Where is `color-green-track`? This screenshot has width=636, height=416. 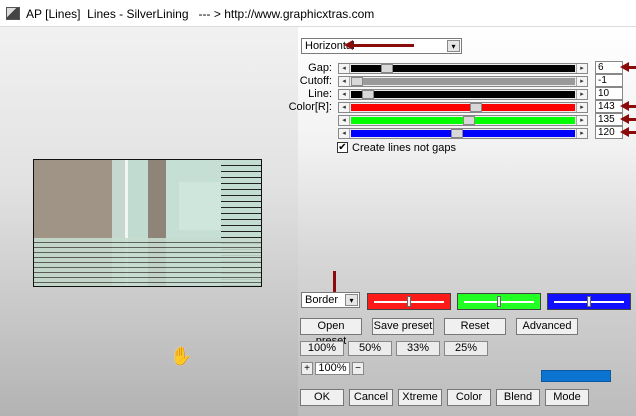
color-green-track is located at coordinates (463, 120).